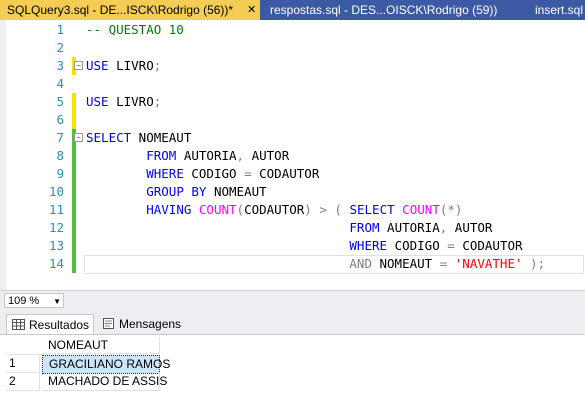 Image resolution: width=585 pixels, height=402 pixels. I want to click on line-number: 8, so click(60, 155).